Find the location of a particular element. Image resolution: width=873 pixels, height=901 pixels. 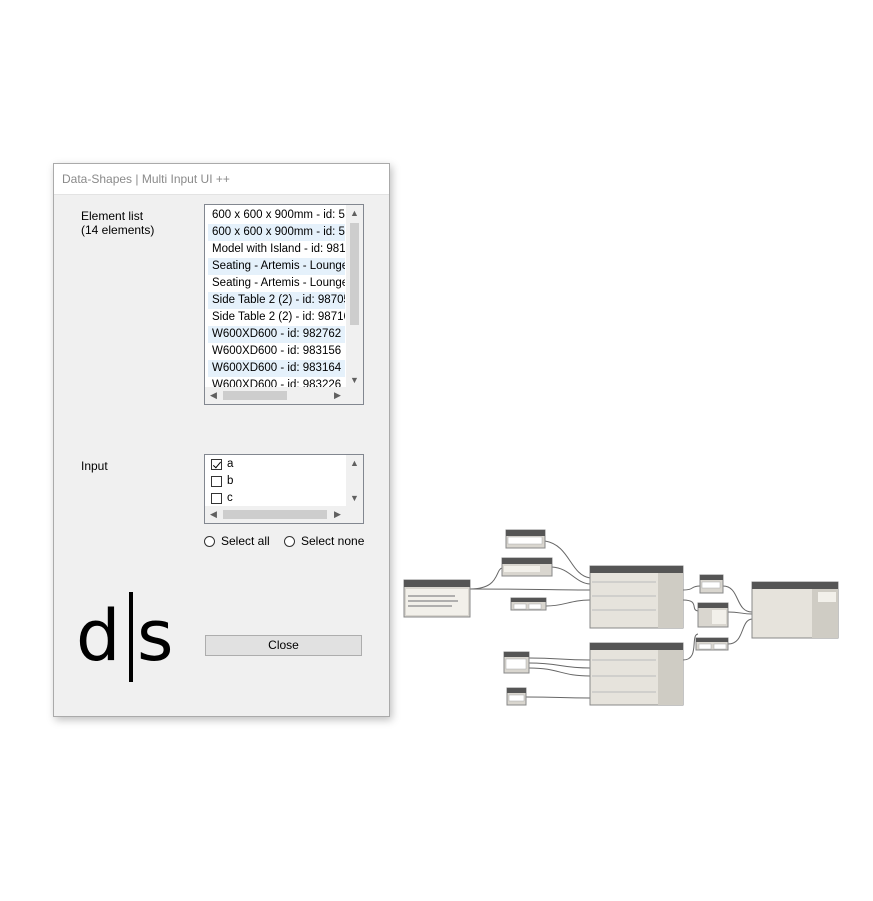

dynamo-graph is located at coordinates (621, 617).